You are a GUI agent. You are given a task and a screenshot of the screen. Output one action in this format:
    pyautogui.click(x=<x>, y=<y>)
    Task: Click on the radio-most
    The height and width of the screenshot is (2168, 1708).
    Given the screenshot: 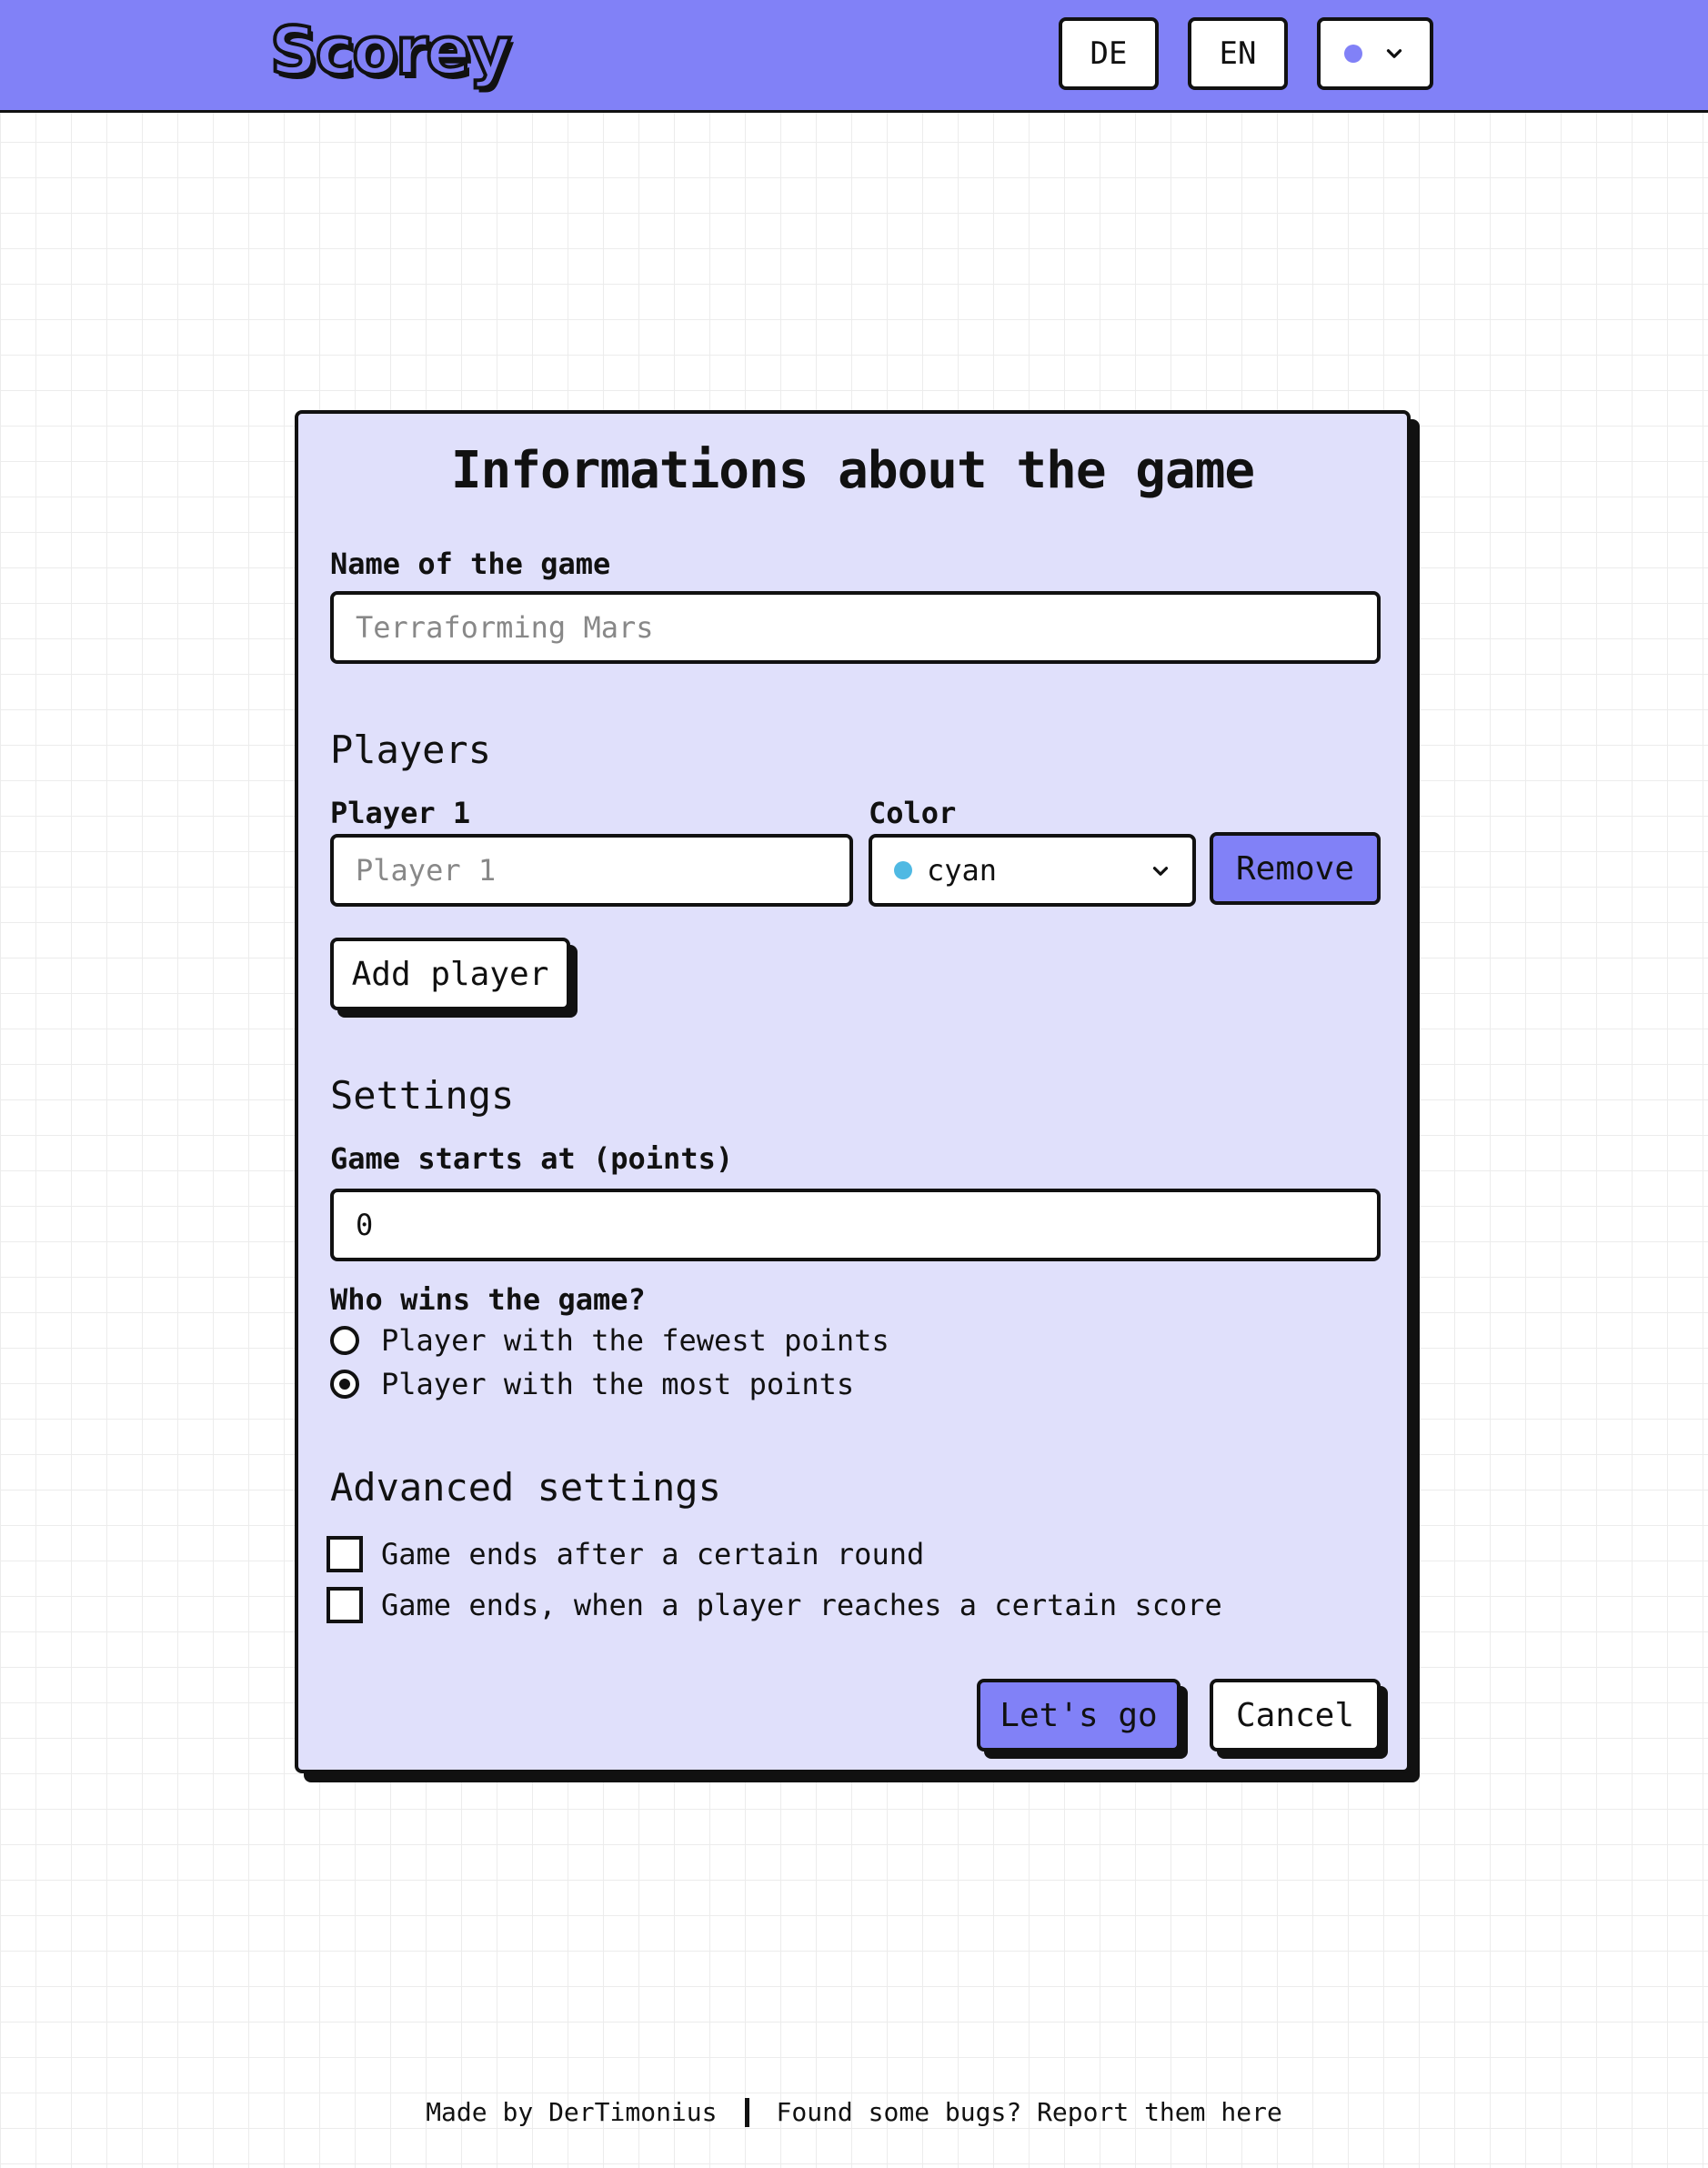 What is the action you would take?
    pyautogui.click(x=344, y=1384)
    